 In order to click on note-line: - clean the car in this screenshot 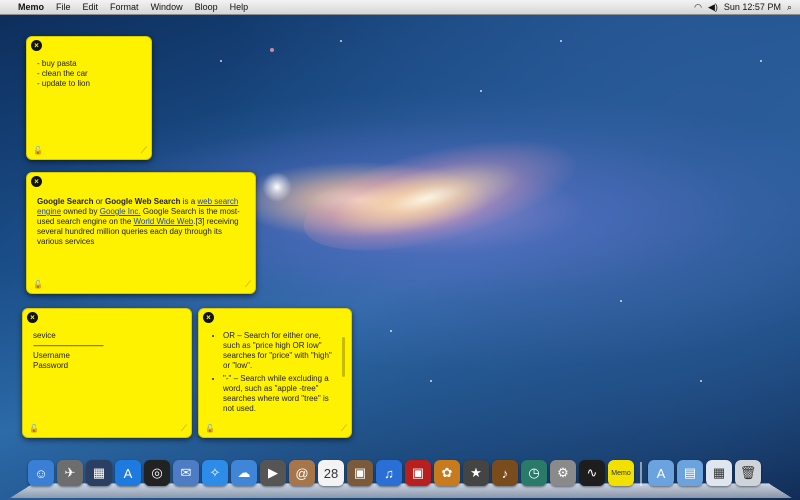, I will do `click(62, 73)`.